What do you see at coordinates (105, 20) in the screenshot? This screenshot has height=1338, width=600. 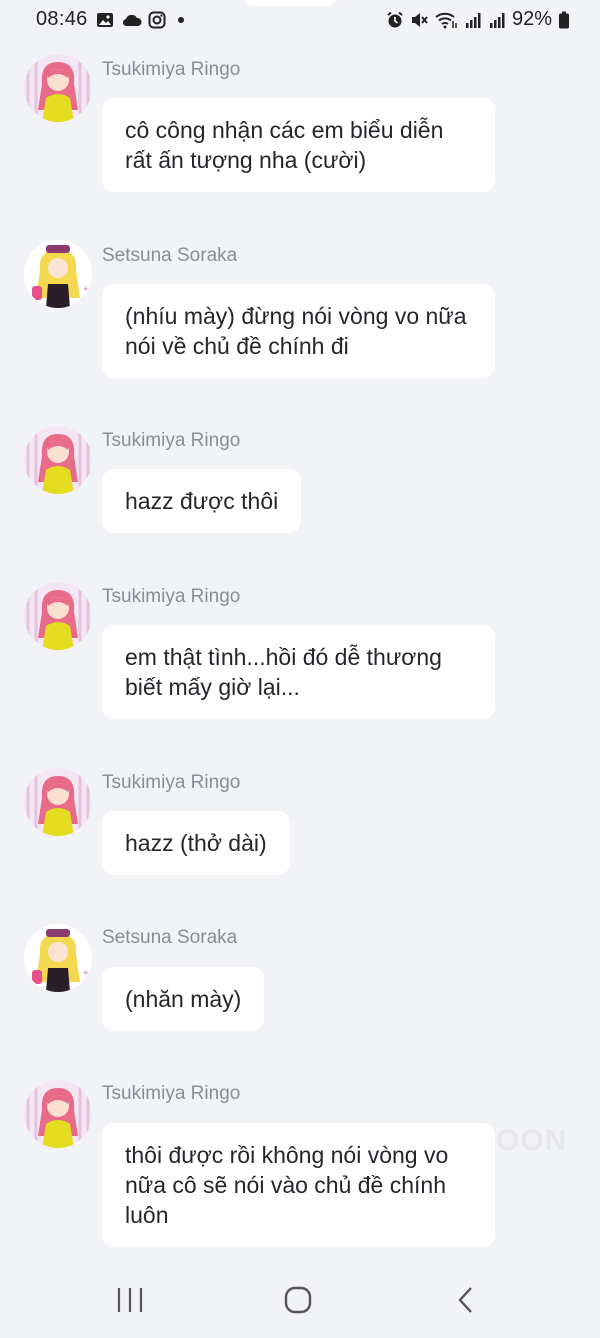 I see `image-icon` at bounding box center [105, 20].